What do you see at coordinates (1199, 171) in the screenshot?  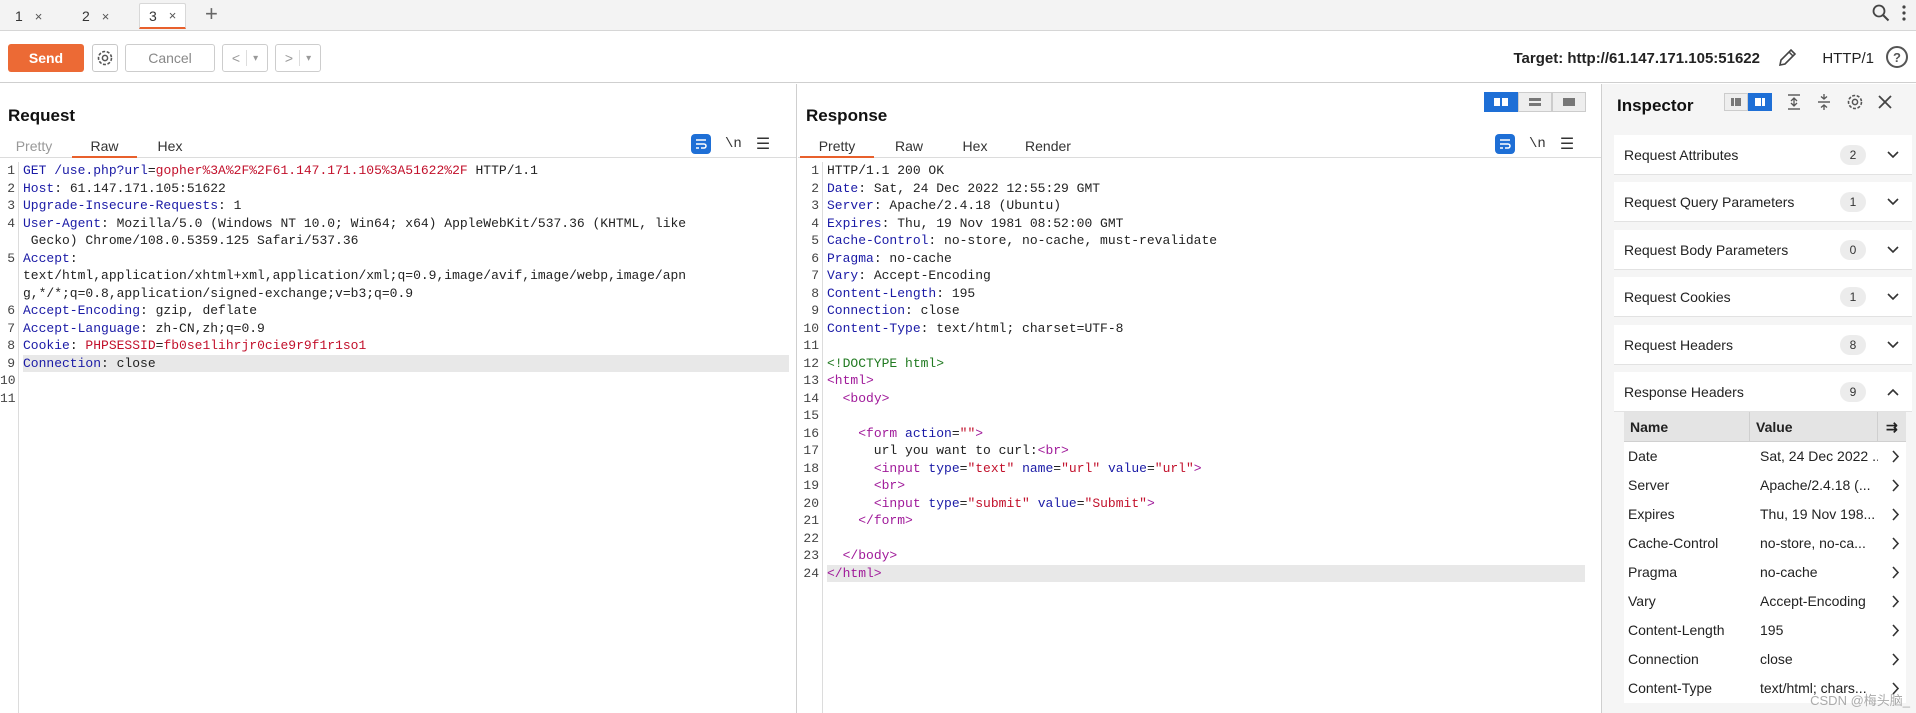 I see `code-line: 1 HTTP/1.1 200 OK` at bounding box center [1199, 171].